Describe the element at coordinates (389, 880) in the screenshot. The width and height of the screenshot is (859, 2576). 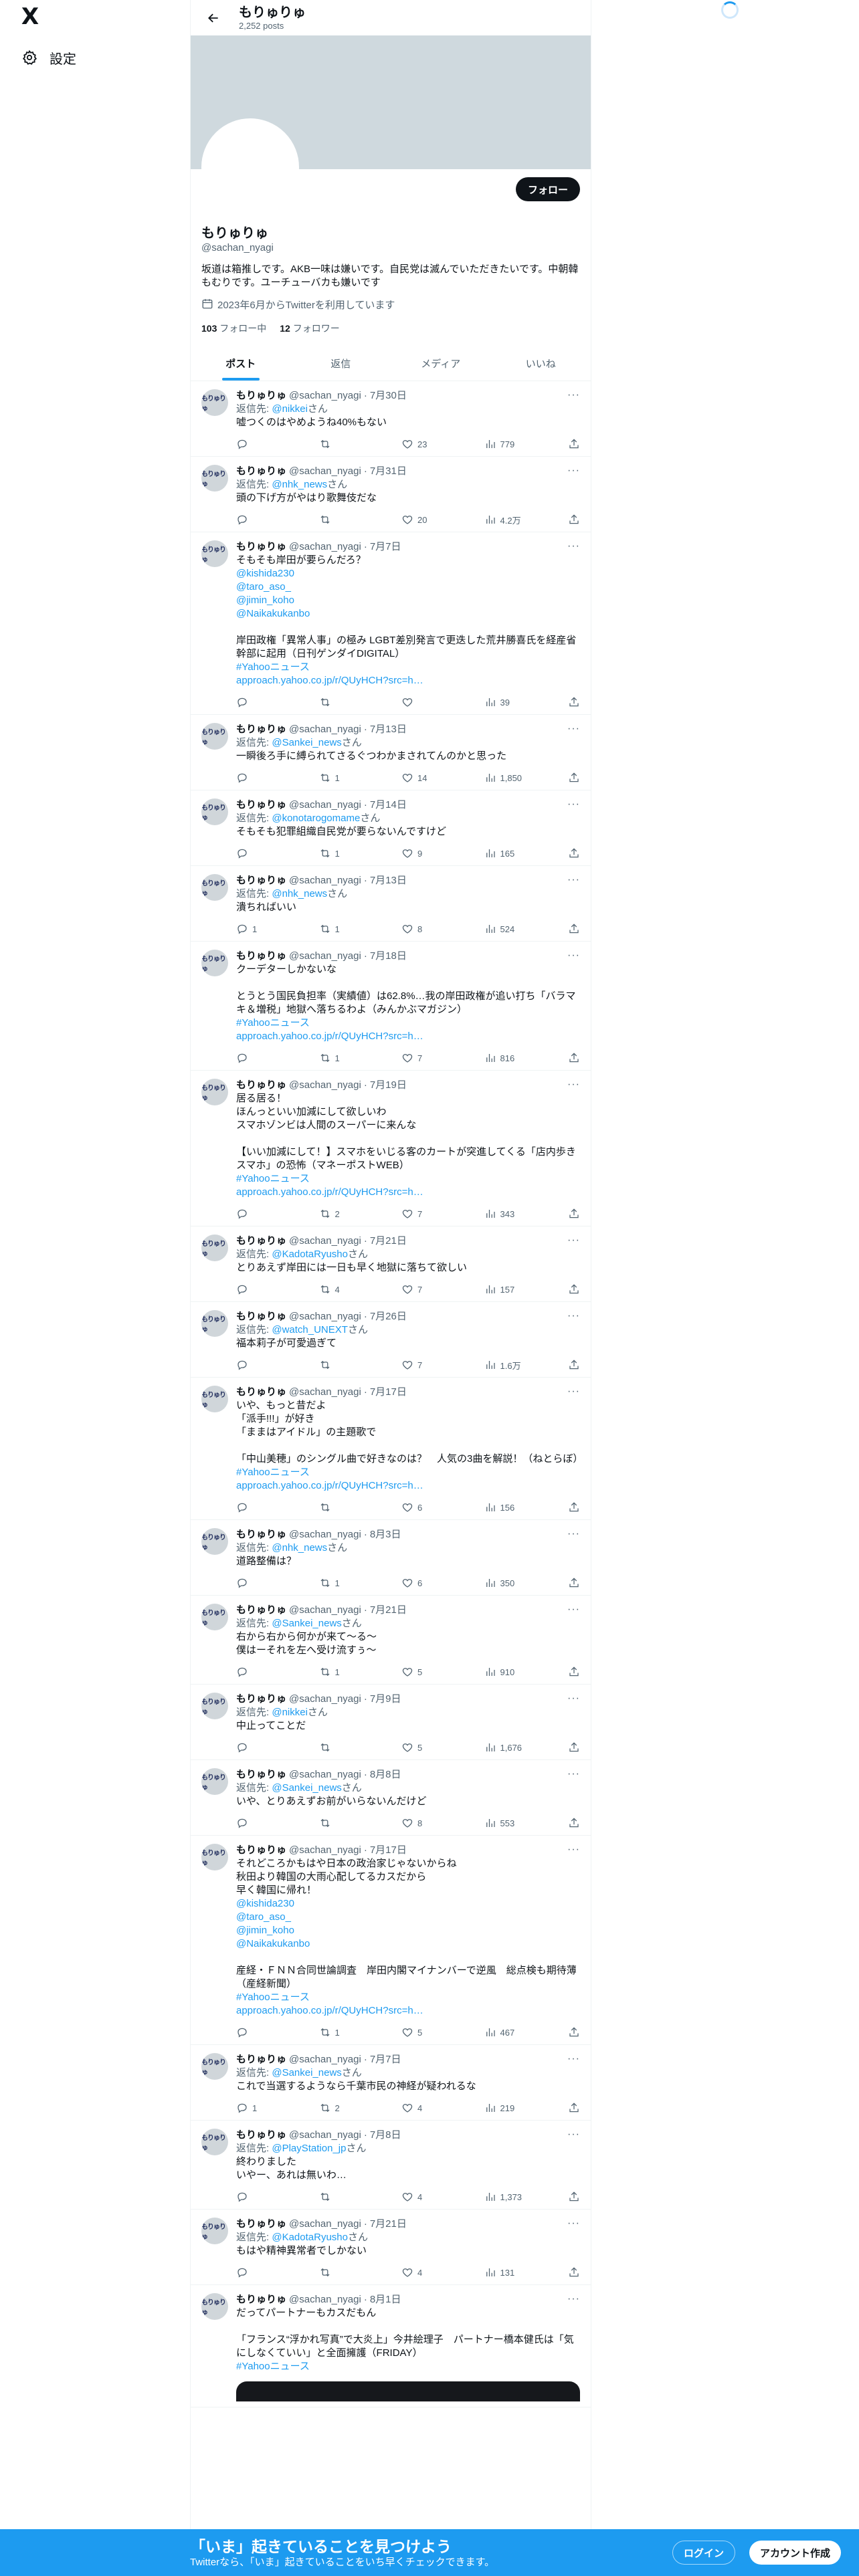
I see `tweet-date: 7月13日` at that location.